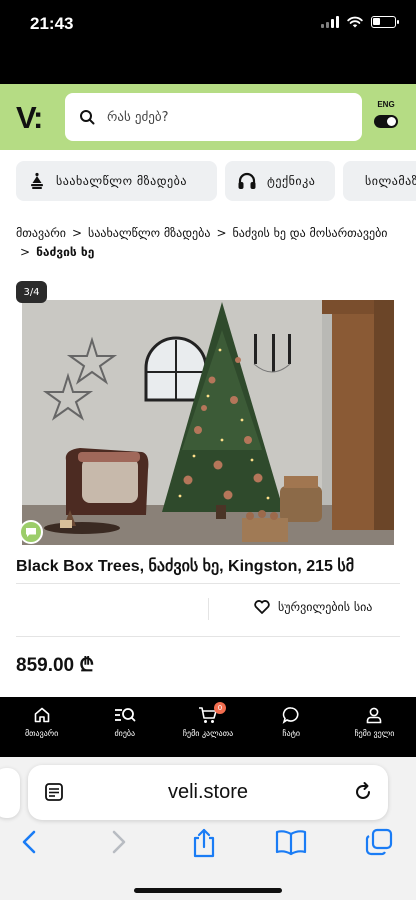 This screenshot has width=416, height=900. I want to click on address-bar: veli.store, so click(208, 792).